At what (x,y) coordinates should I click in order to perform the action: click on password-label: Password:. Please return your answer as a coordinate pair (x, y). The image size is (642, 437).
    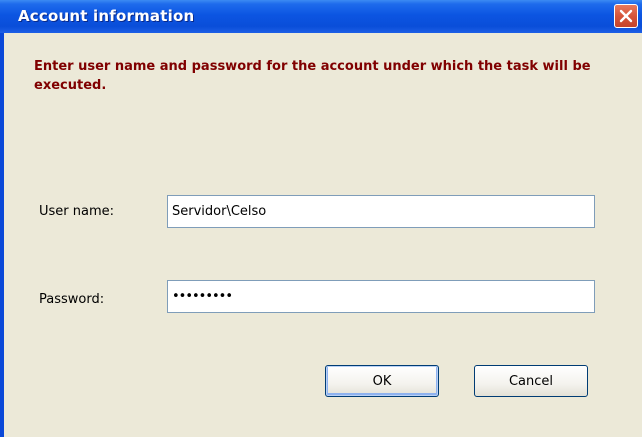
    Looking at the image, I should click on (72, 299).